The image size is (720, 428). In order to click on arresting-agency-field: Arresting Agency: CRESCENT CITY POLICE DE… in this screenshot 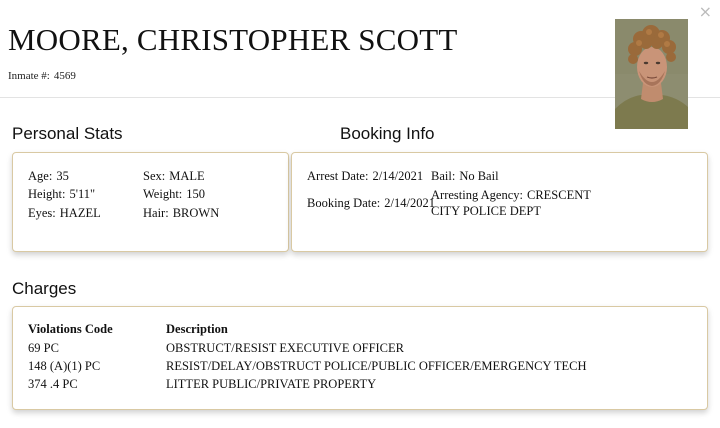, I will do `click(516, 203)`.